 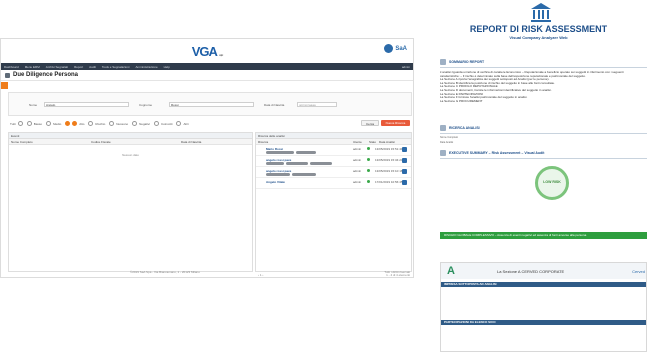 What do you see at coordinates (4, 85) in the screenshot?
I see `add-tab-button` at bounding box center [4, 85].